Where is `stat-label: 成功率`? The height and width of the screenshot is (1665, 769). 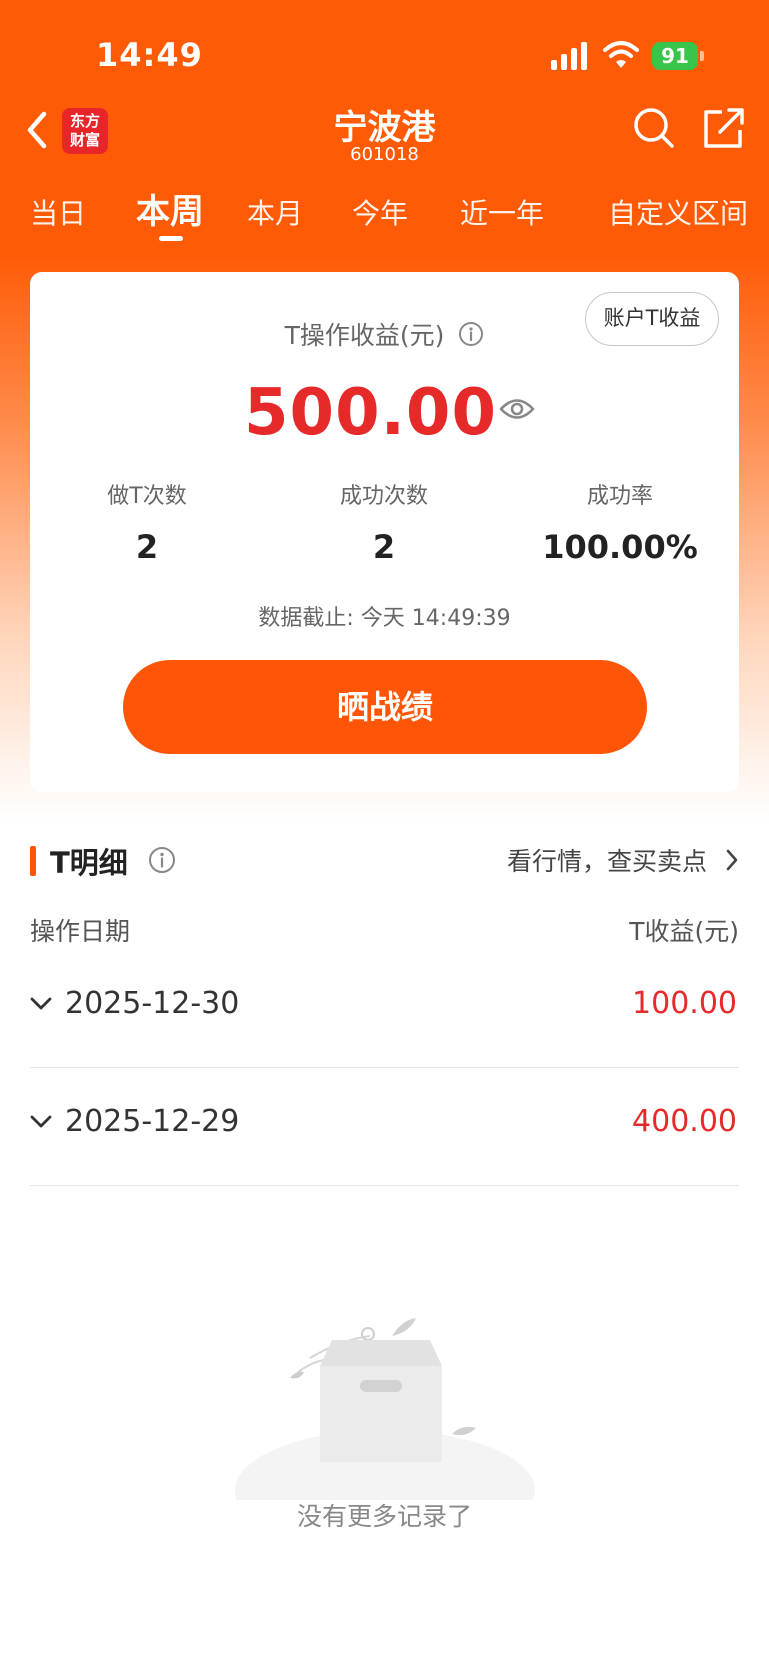 stat-label: 成功率 is located at coordinates (619, 496).